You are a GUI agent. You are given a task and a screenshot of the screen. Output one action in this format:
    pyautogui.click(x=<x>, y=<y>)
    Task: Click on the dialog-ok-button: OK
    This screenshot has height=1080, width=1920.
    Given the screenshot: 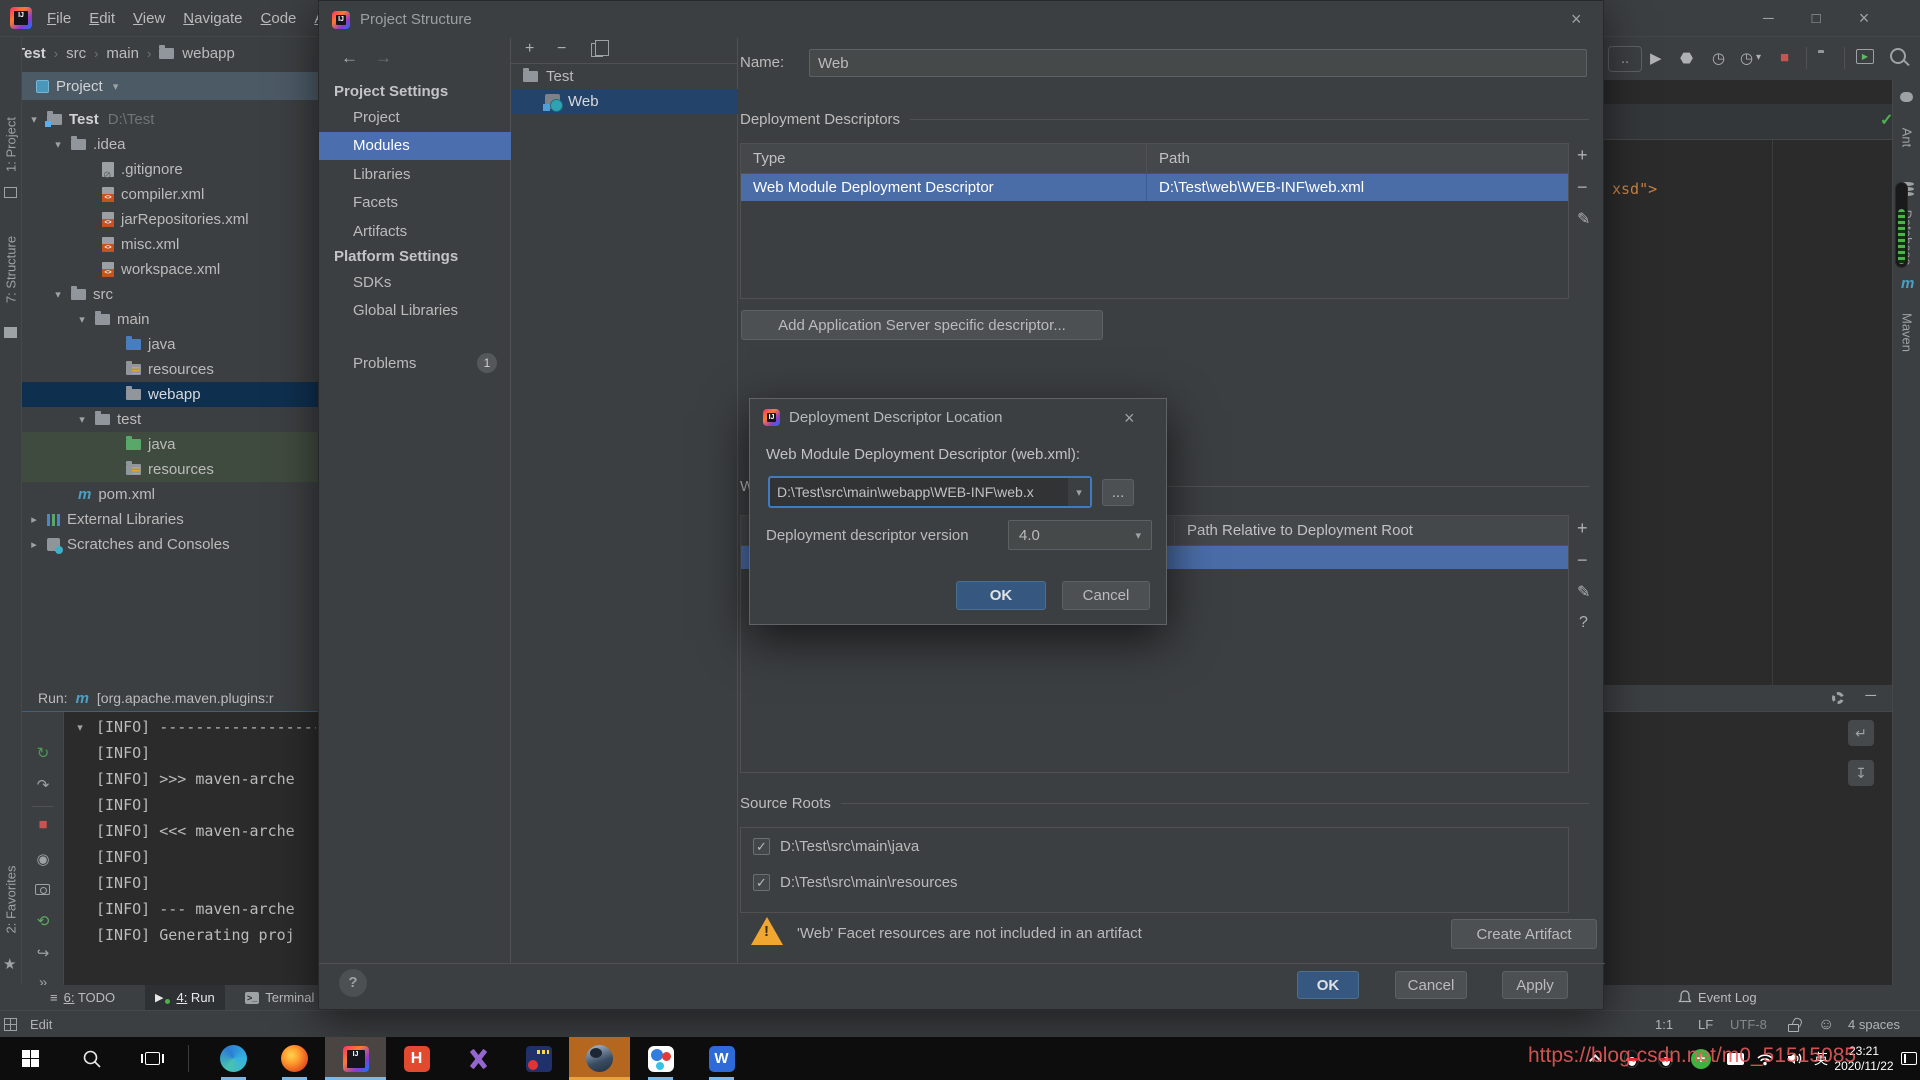 What is the action you would take?
    pyautogui.click(x=1328, y=985)
    